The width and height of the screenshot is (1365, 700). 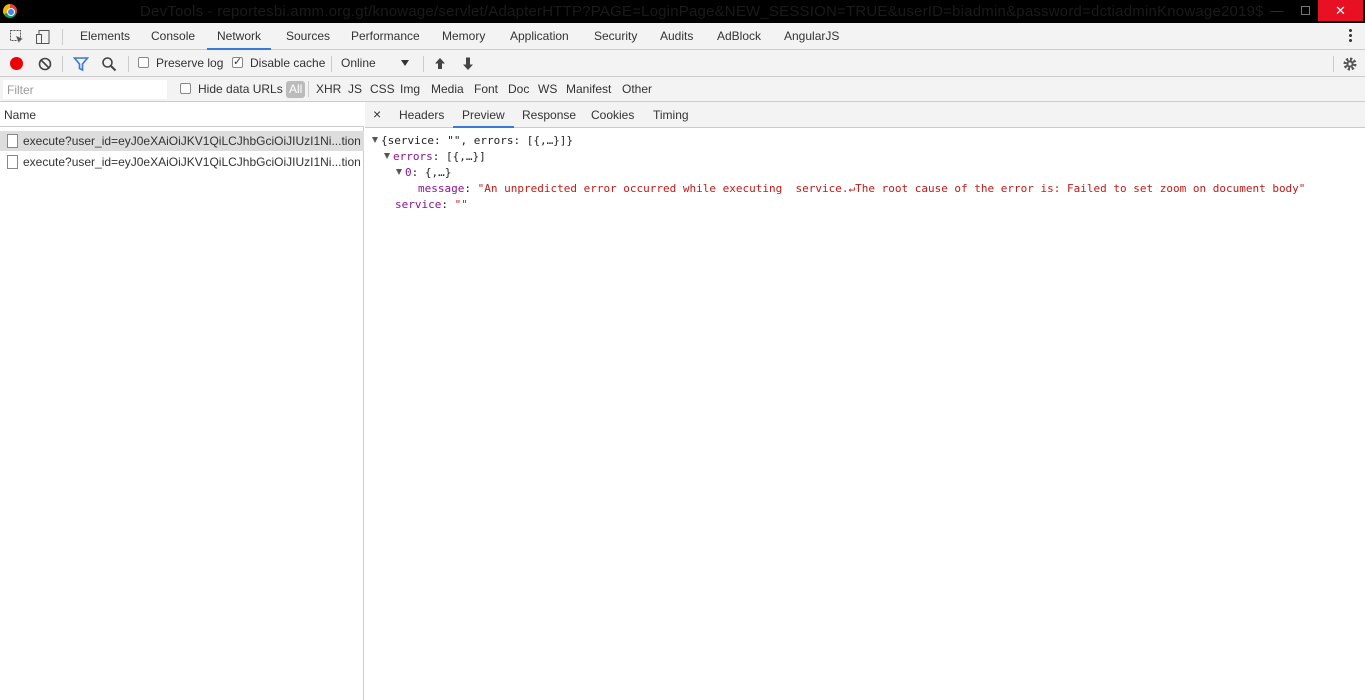 I want to click on clear-icon, so click(x=45, y=64).